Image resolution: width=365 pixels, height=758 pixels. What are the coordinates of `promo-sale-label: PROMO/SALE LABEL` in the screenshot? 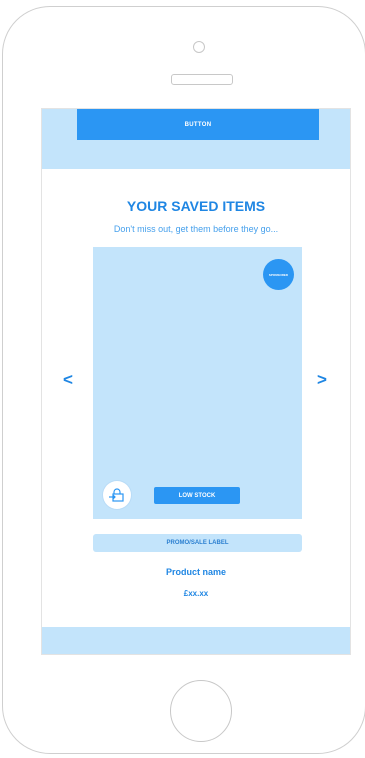 It's located at (197, 543).